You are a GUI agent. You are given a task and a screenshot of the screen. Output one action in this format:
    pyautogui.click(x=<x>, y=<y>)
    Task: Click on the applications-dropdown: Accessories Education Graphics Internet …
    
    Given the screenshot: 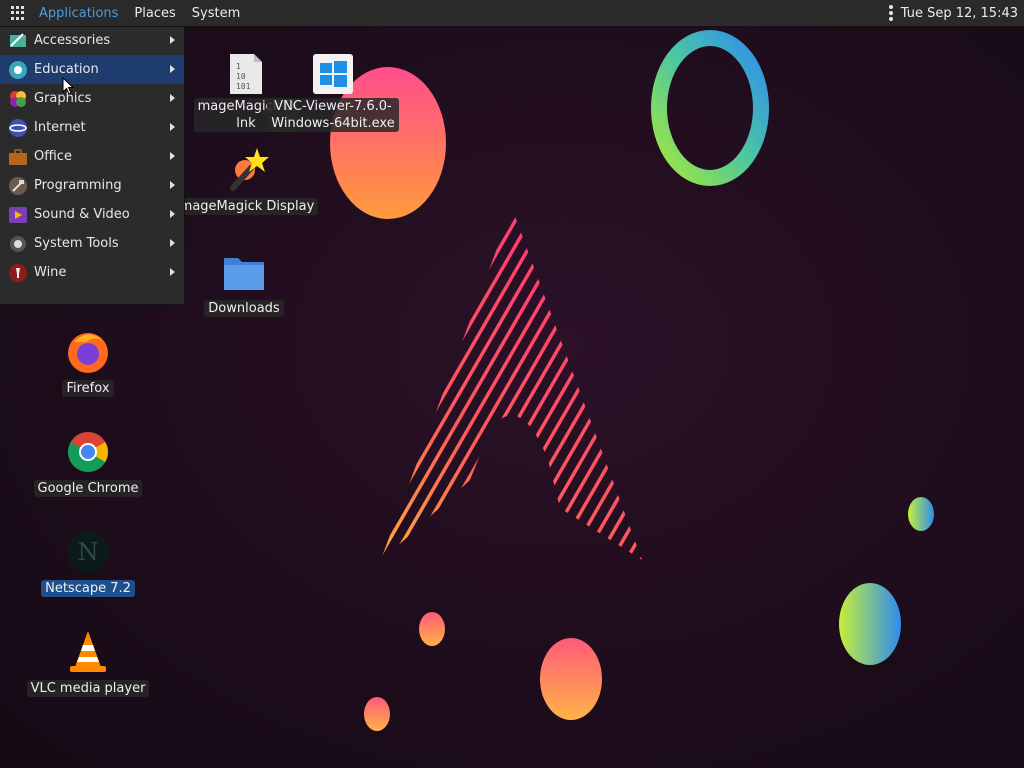 What is the action you would take?
    pyautogui.click(x=92, y=165)
    